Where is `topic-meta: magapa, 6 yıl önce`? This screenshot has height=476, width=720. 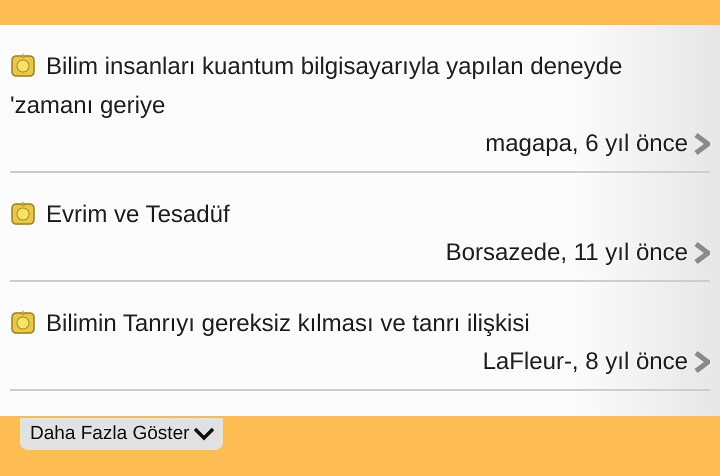 topic-meta: magapa, 6 yıl önce is located at coordinates (586, 144).